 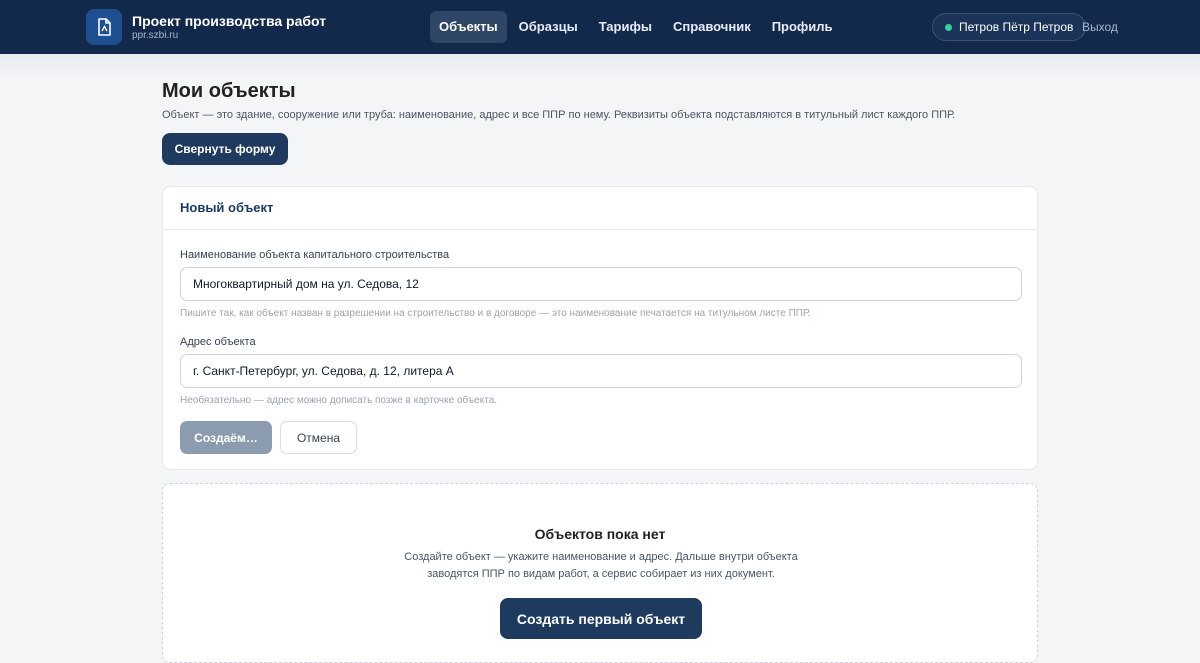 What do you see at coordinates (318, 437) in the screenshot?
I see `cancel-button: Отмена` at bounding box center [318, 437].